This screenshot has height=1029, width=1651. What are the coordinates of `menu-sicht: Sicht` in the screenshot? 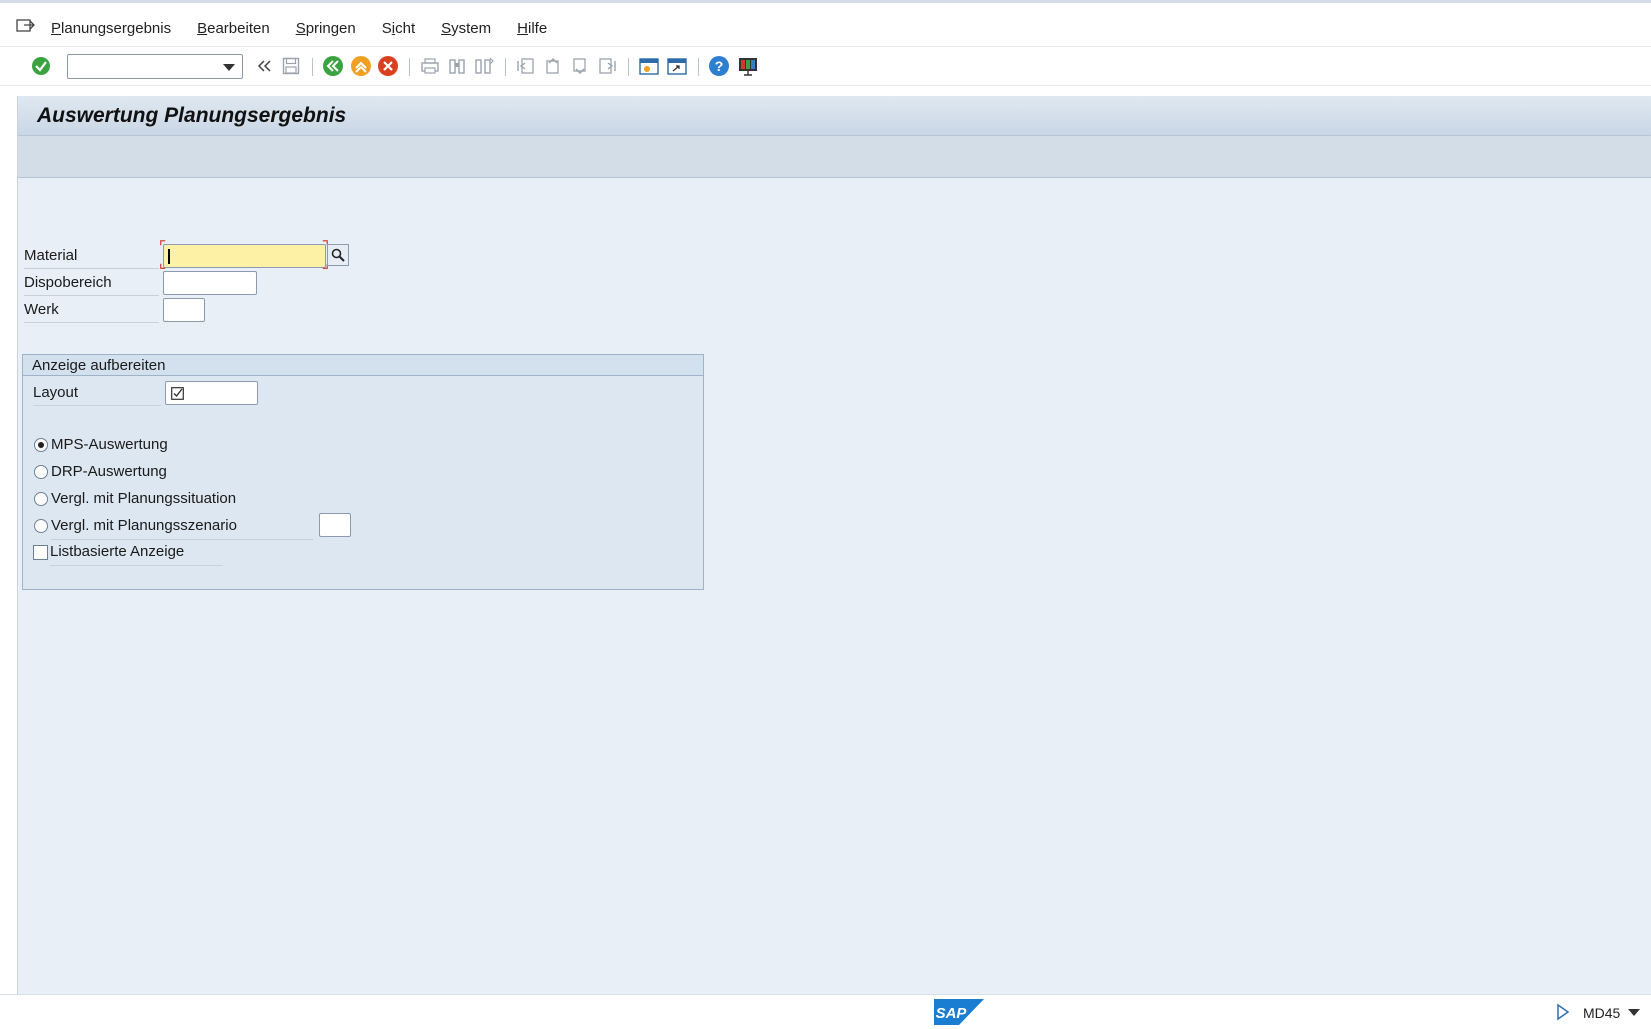 It's located at (398, 28).